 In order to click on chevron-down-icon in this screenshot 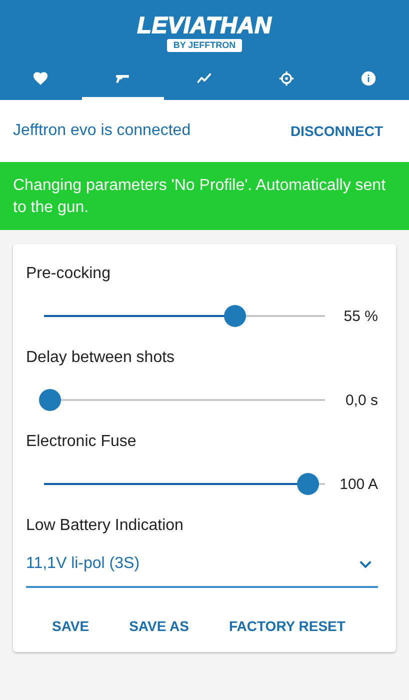, I will do `click(365, 564)`.